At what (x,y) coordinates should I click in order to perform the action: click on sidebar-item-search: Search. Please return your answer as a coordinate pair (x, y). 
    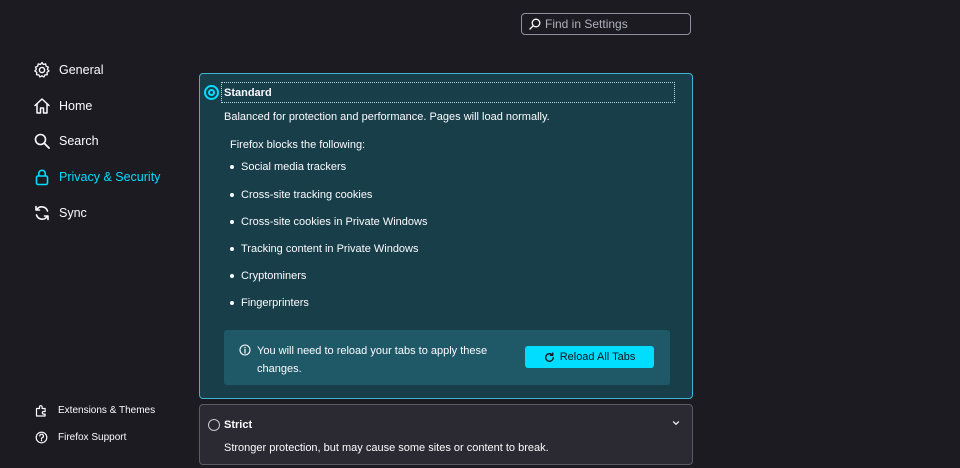
    Looking at the image, I should click on (66, 141).